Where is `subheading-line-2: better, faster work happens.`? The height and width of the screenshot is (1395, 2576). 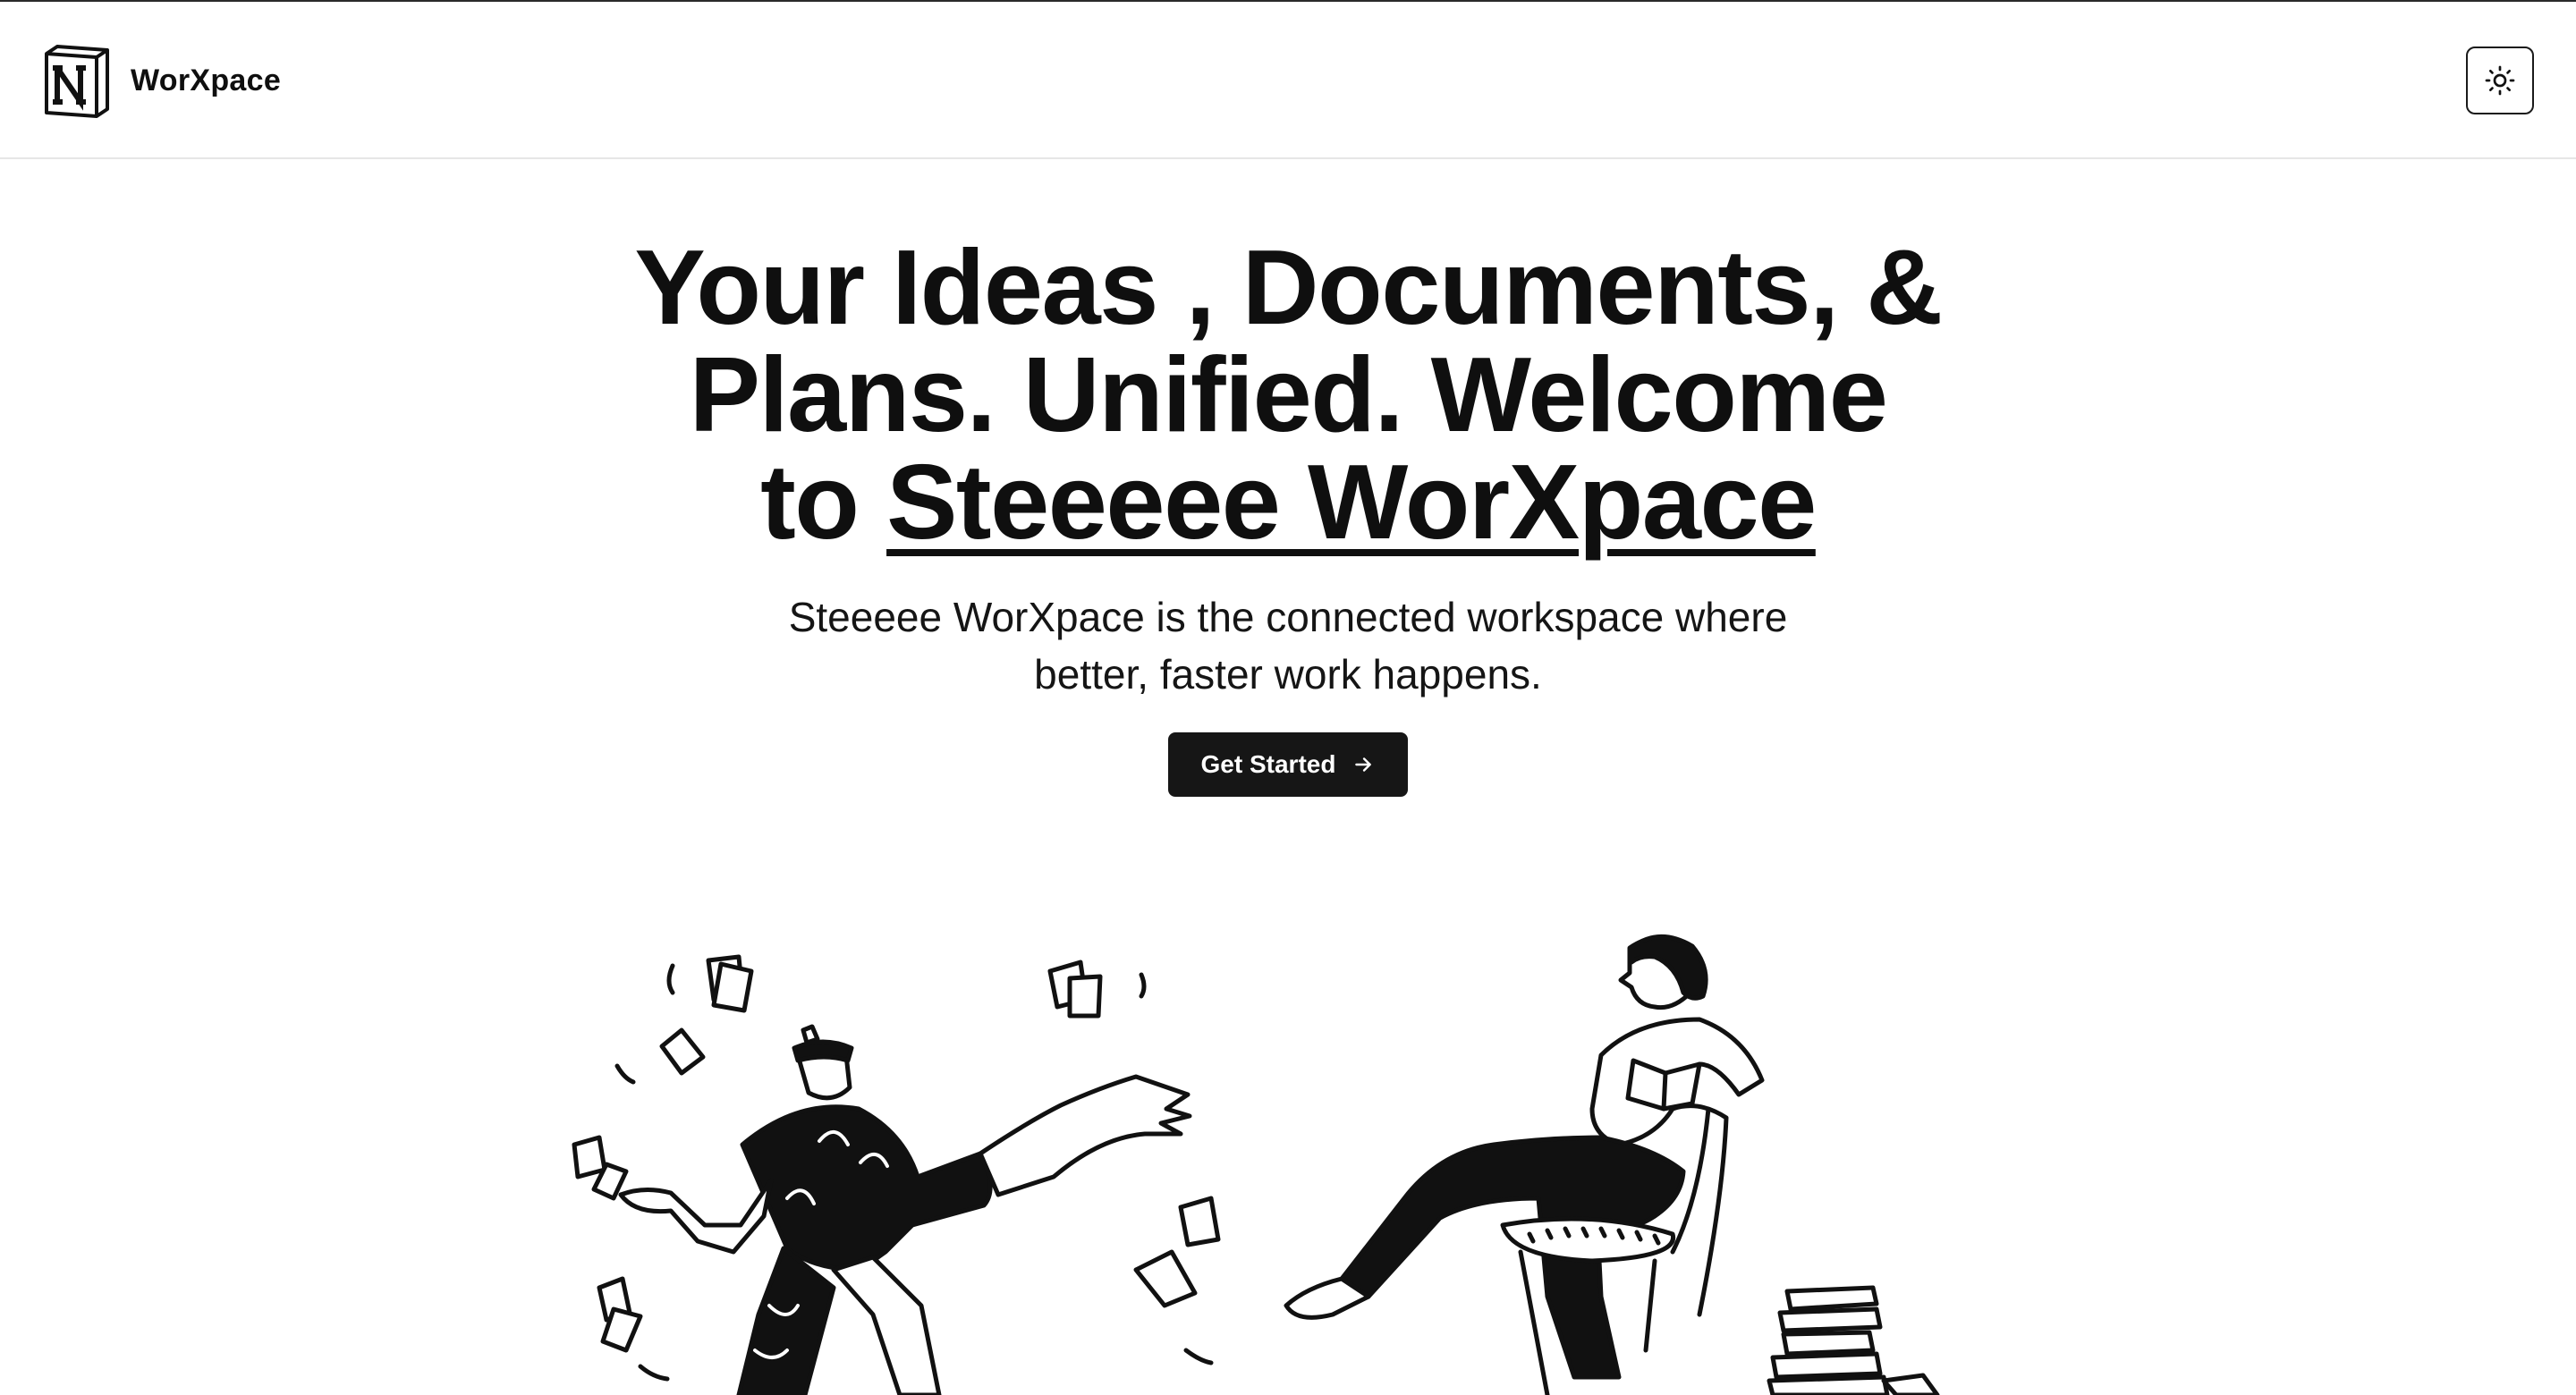
subheading-line-2: better, faster work happens. is located at coordinates (1288, 674).